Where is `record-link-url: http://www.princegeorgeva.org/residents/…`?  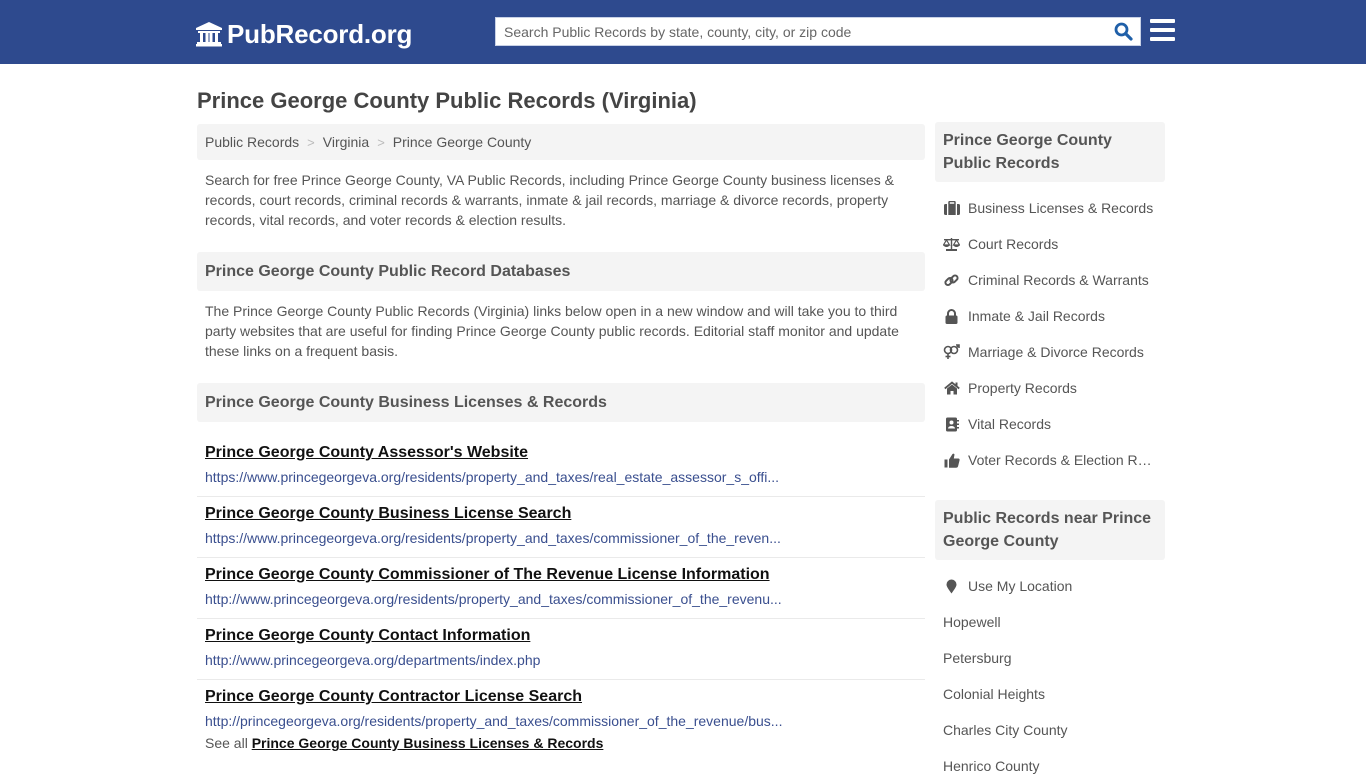
record-link-url: http://www.princegeorgeva.org/residents/… is located at coordinates (495, 599).